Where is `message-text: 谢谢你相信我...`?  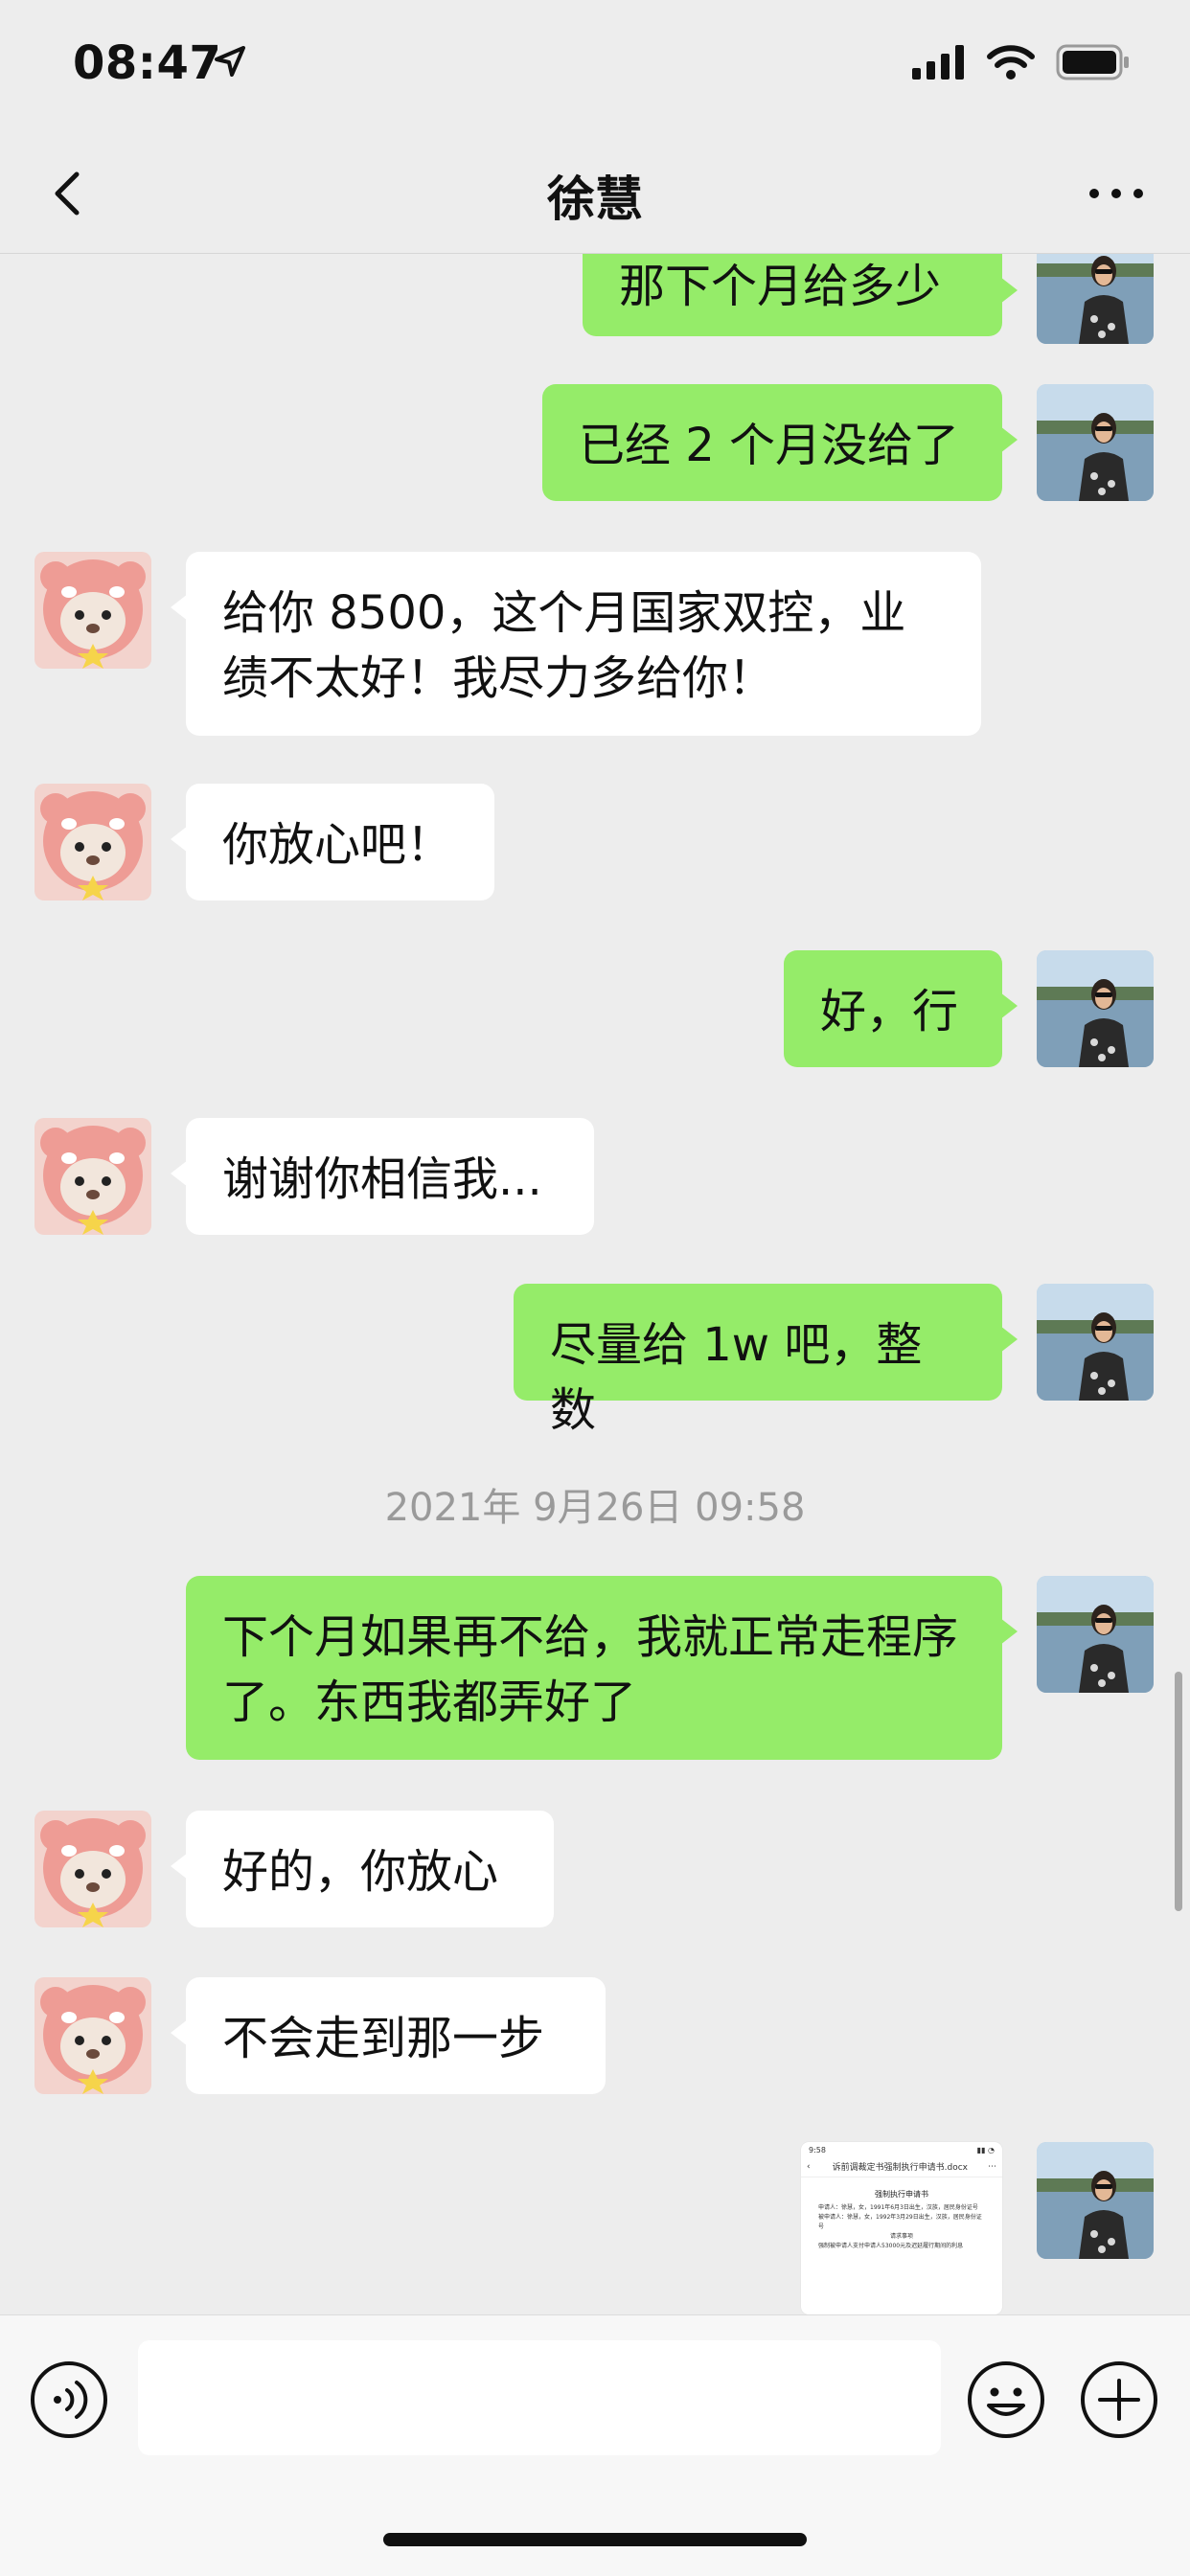 message-text: 谢谢你相信我... is located at coordinates (382, 1179).